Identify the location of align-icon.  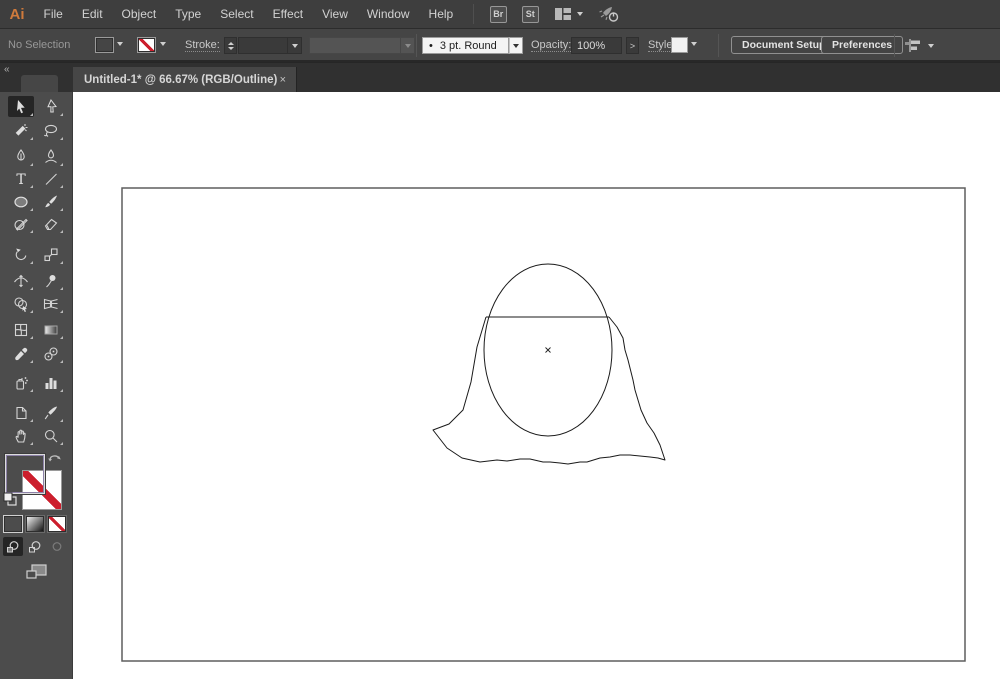
(912, 45).